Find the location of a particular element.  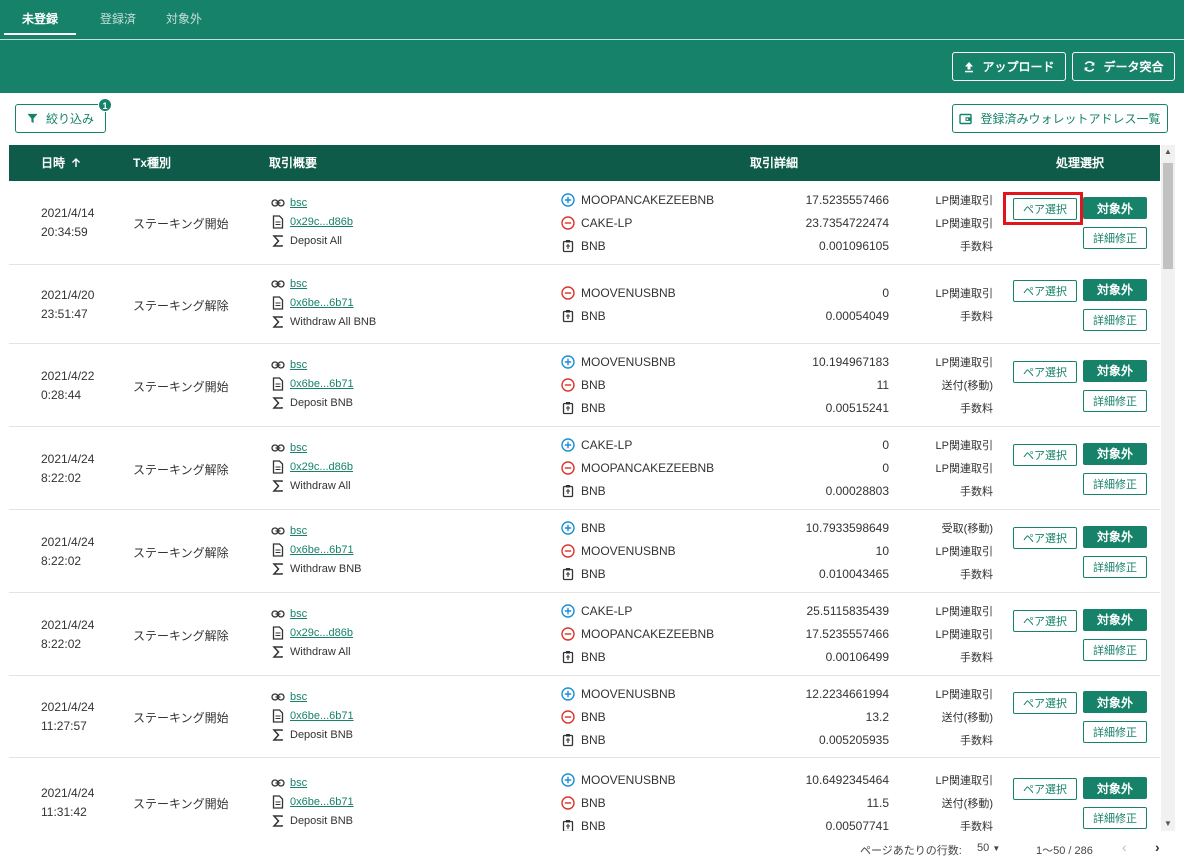

detail-token: MOOVENUSBNB is located at coordinates (628, 292).